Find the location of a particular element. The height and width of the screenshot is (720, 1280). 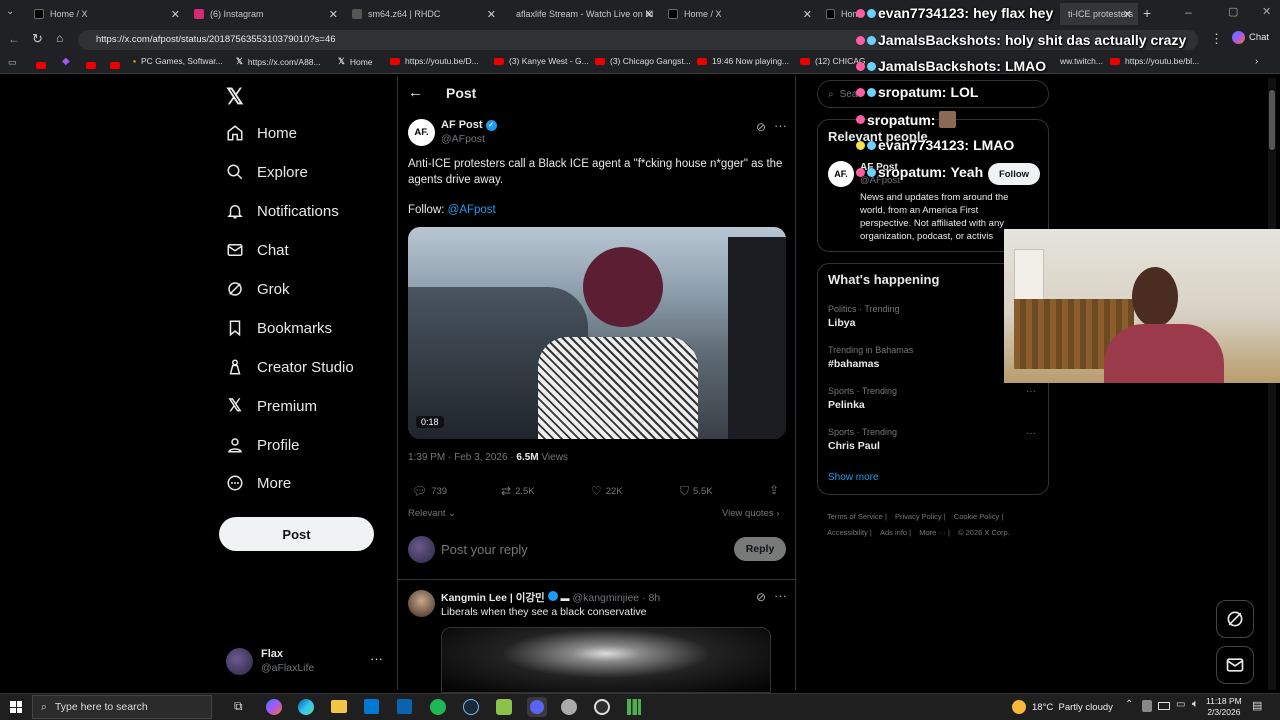

page-scrollbar is located at coordinates (1272, 384).